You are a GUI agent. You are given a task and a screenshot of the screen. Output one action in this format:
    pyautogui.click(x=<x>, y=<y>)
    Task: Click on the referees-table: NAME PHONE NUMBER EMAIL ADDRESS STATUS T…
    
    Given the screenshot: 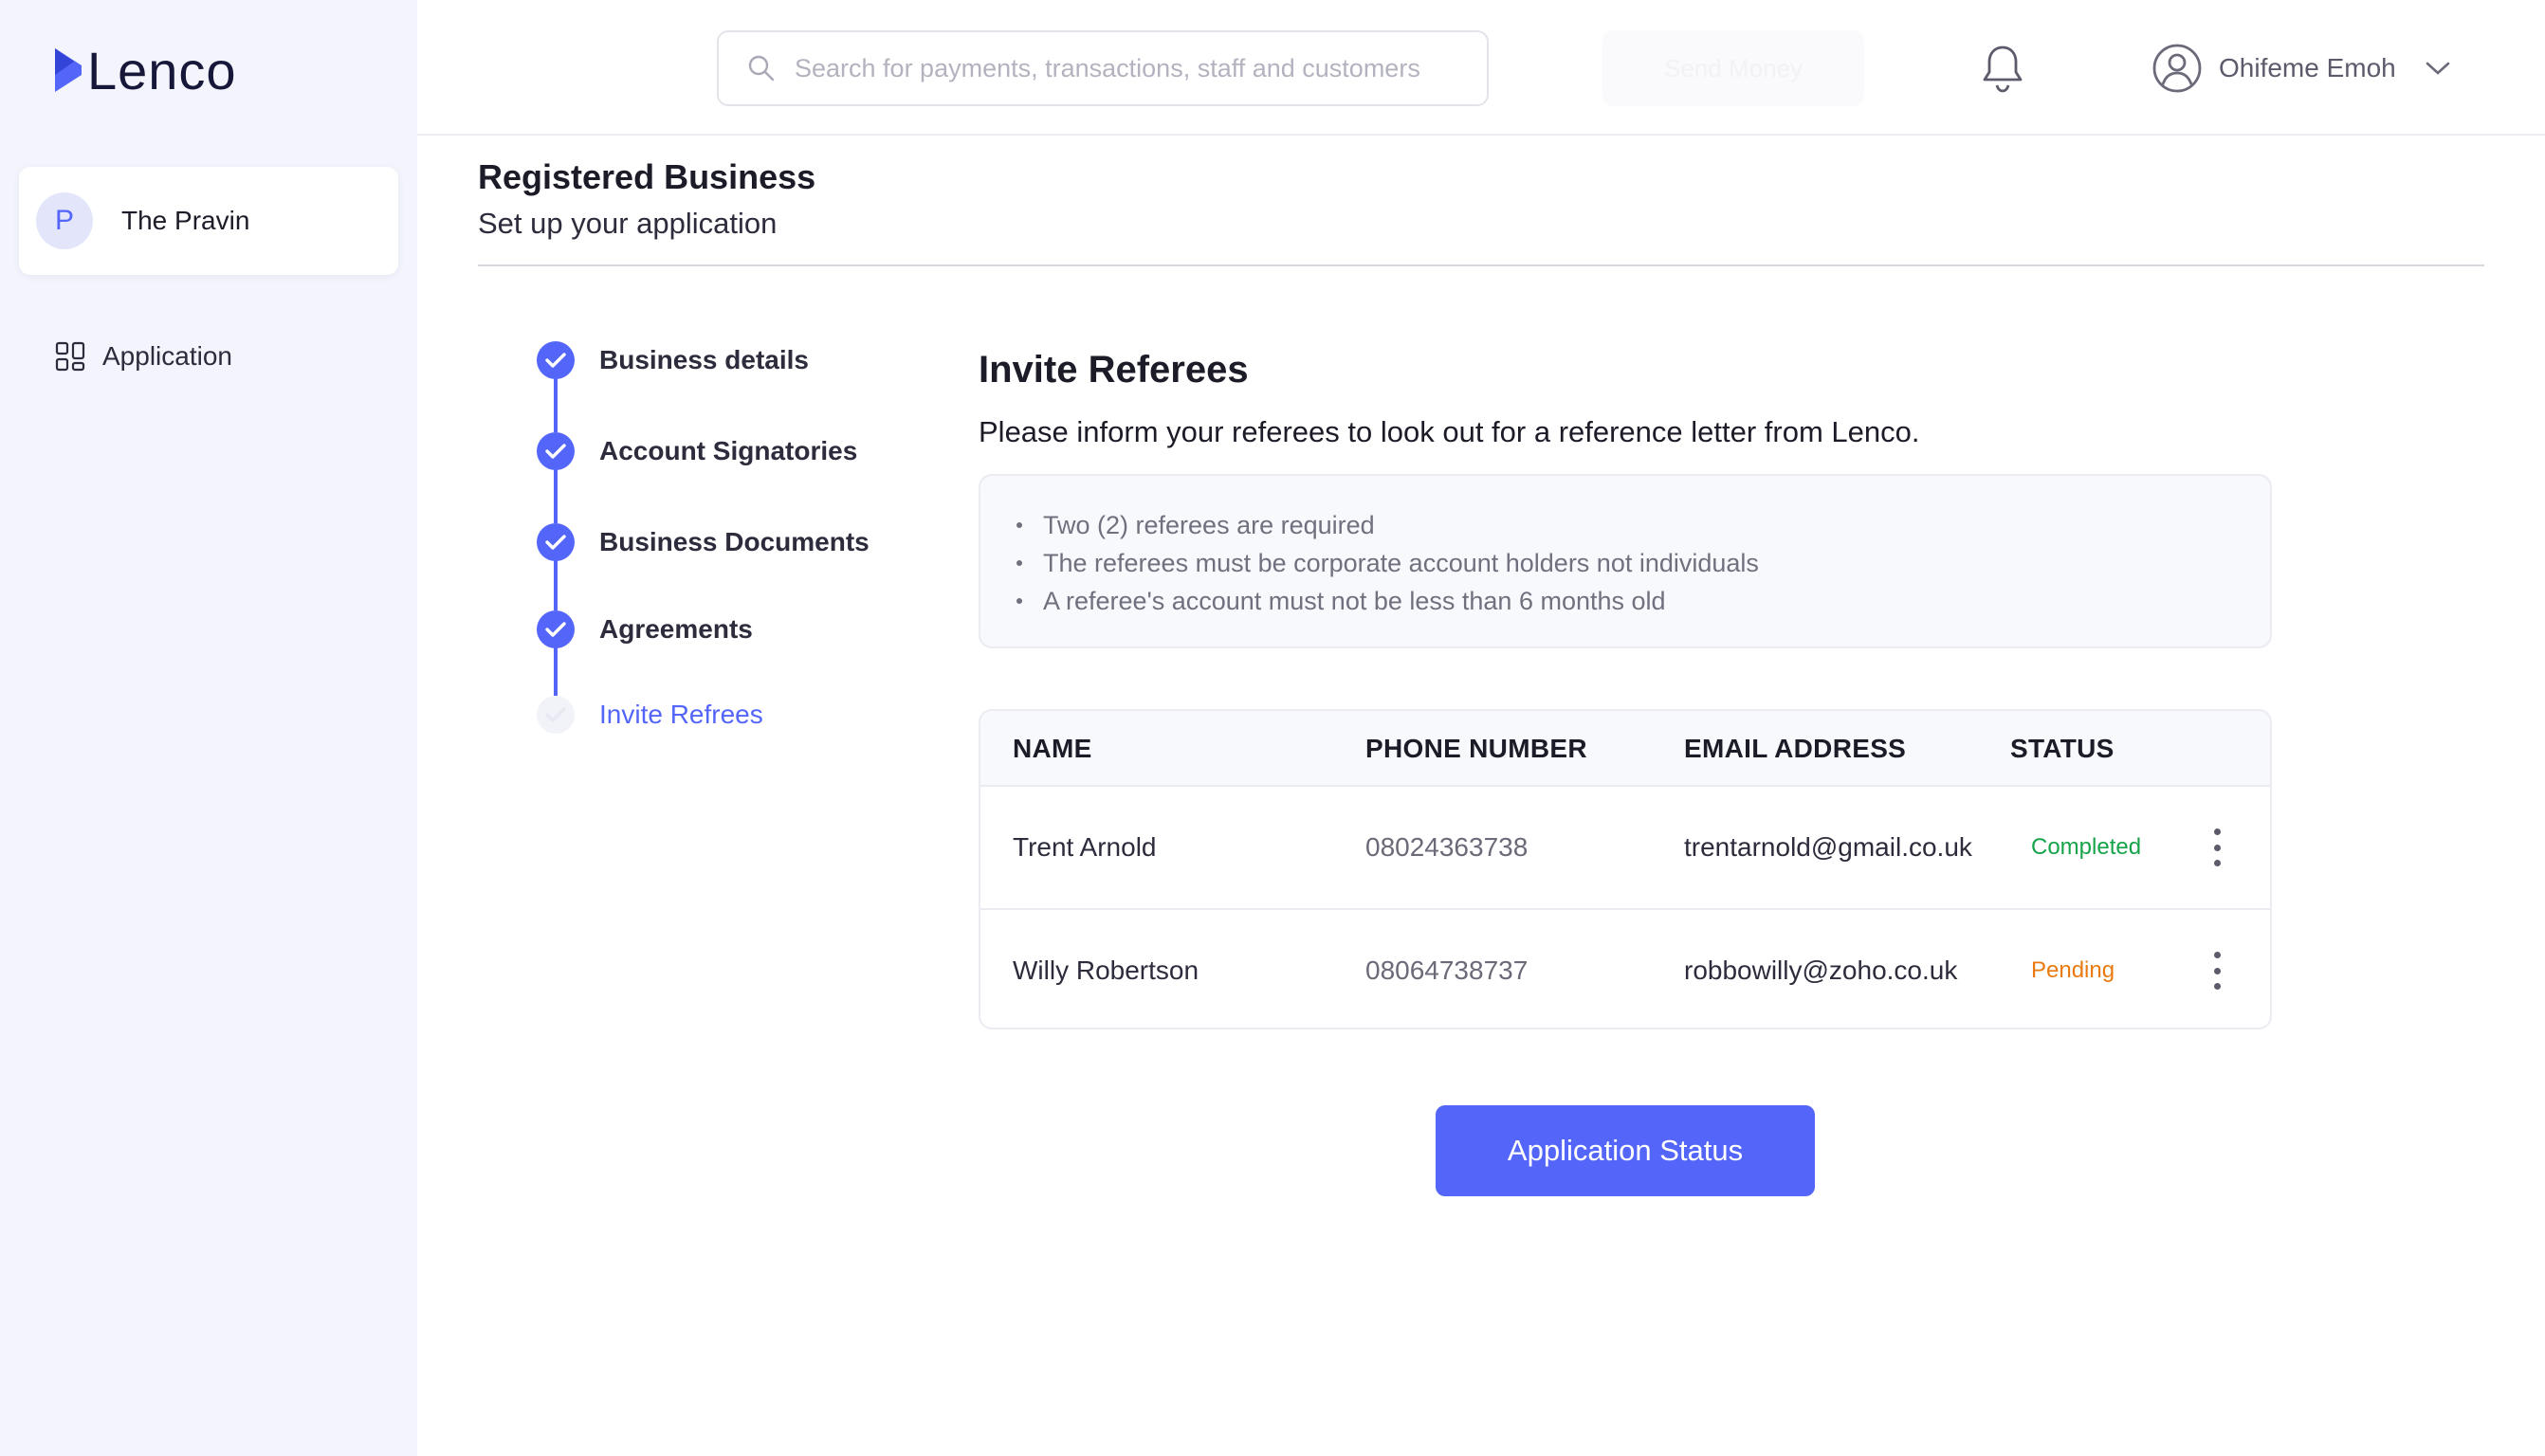 What is the action you would take?
    pyautogui.click(x=1625, y=869)
    